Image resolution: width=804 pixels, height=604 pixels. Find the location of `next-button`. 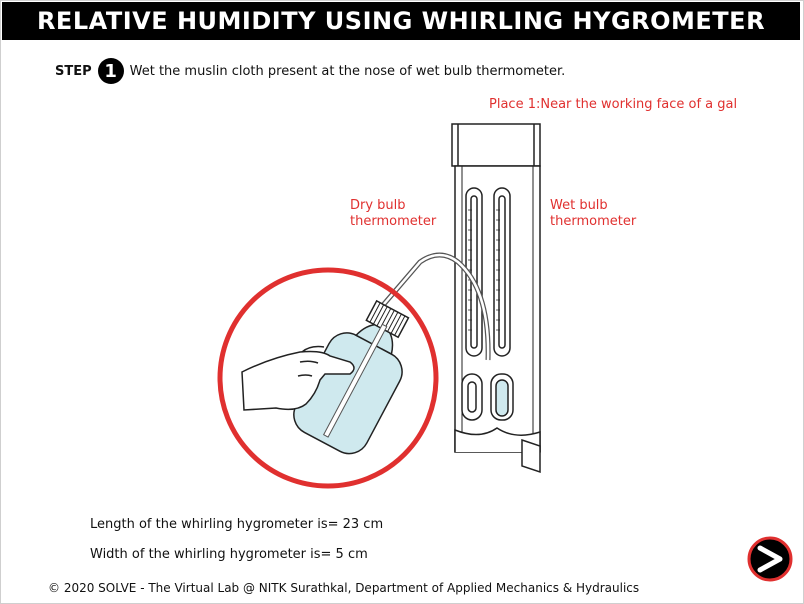

next-button is located at coordinates (770, 559).